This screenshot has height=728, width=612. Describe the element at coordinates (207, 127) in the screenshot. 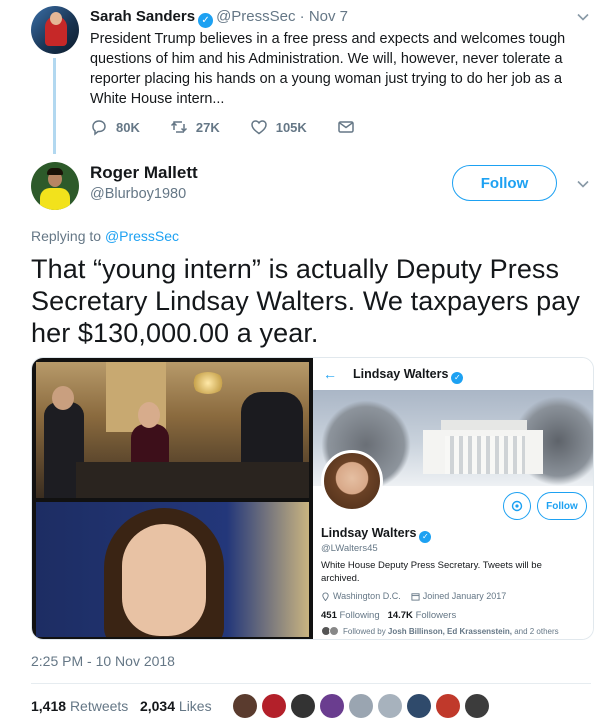

I see `retweet-count: 27K` at that location.